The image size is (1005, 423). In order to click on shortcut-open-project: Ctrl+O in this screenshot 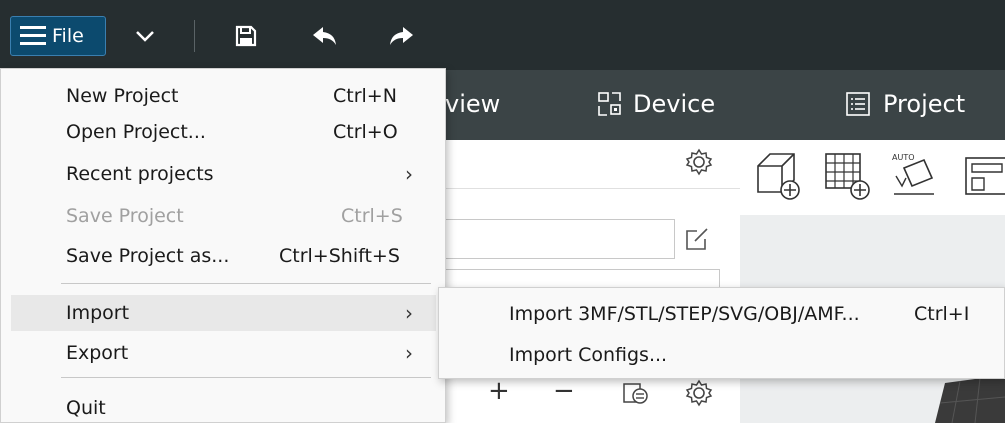, I will do `click(365, 132)`.